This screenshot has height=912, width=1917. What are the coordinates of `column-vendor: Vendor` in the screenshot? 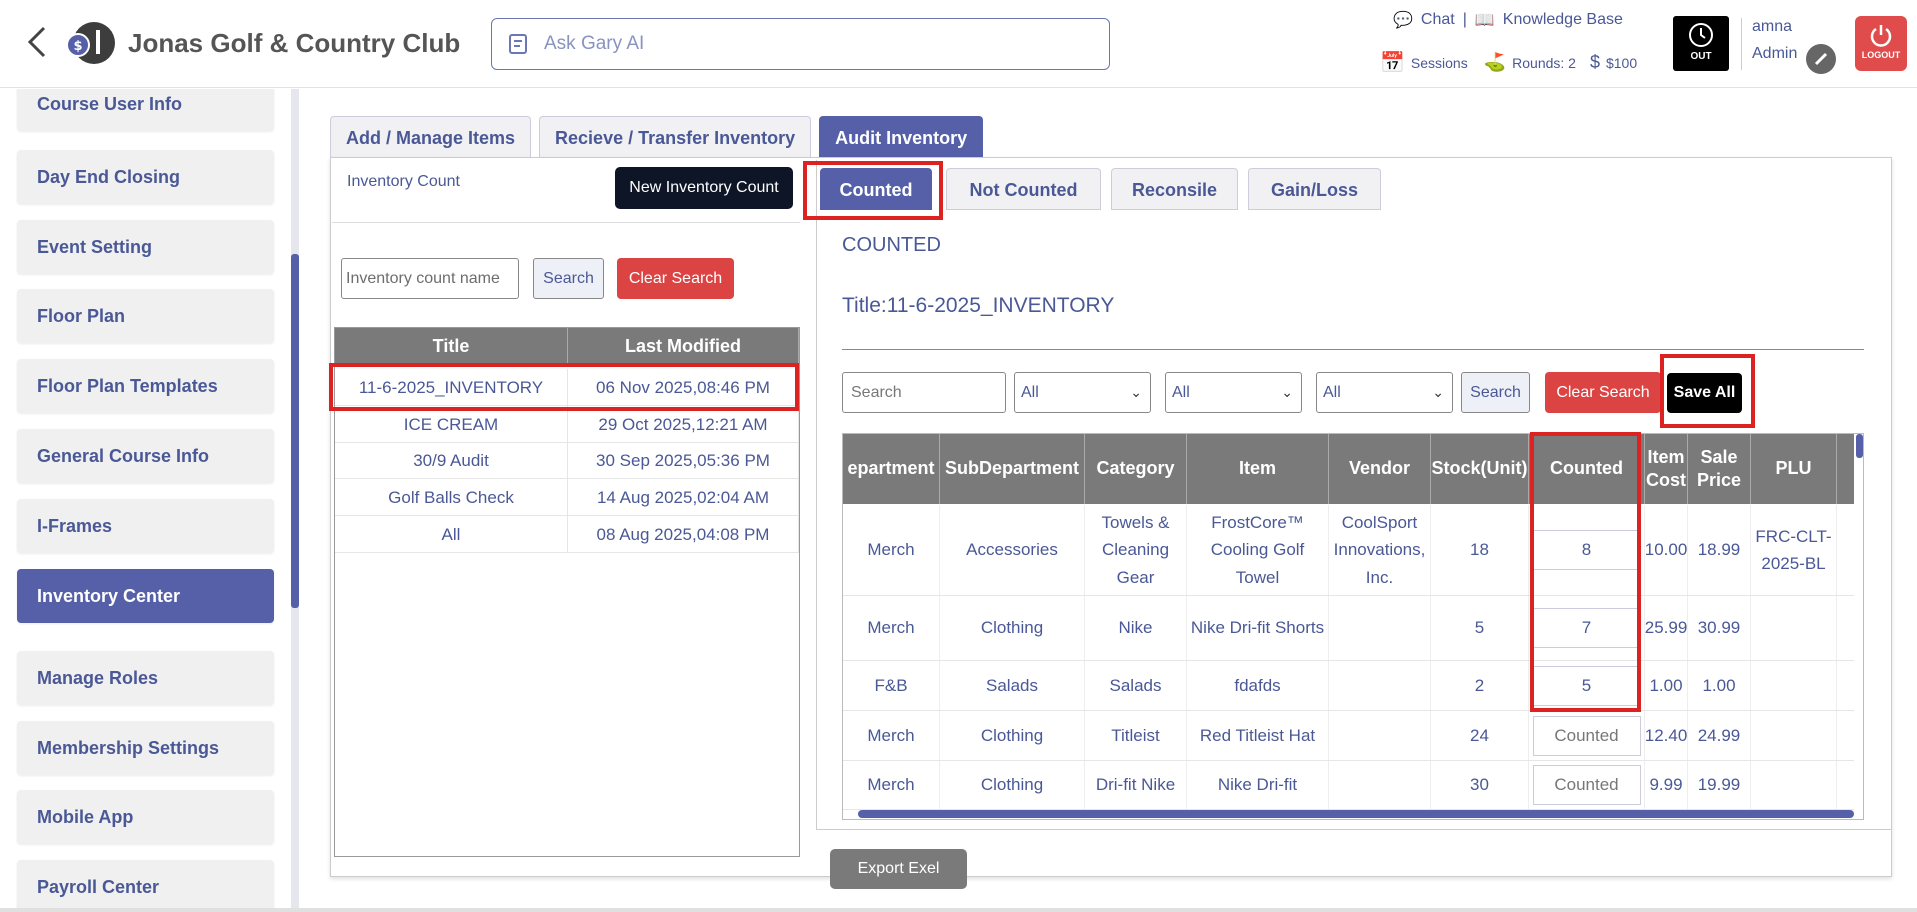 It's located at (1380, 469).